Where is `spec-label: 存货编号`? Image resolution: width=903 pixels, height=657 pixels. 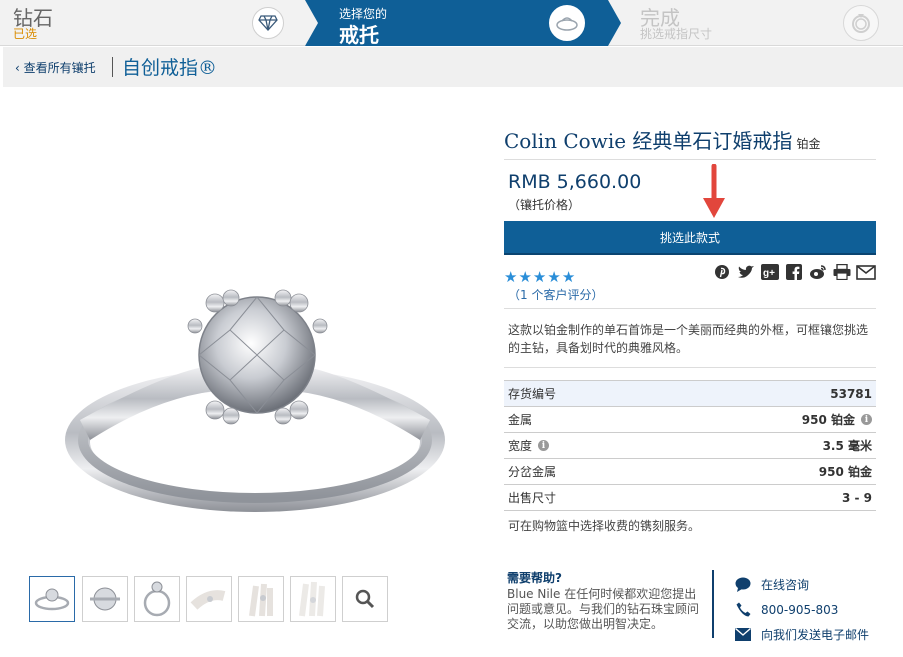
spec-label: 存货编号 is located at coordinates (532, 393).